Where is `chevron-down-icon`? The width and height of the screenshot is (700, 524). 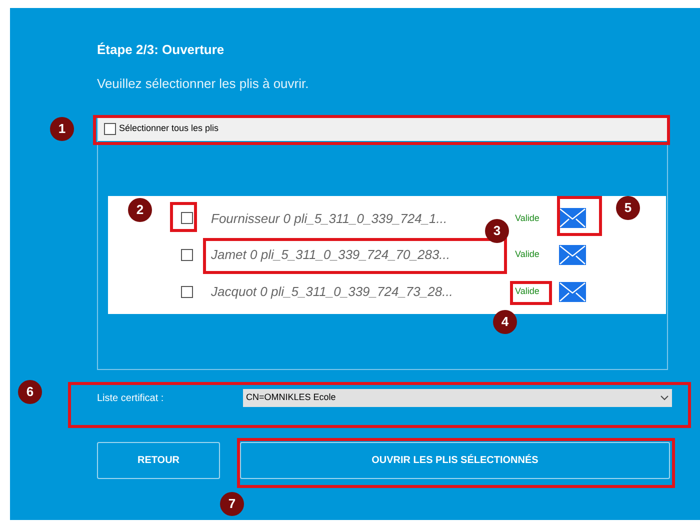 chevron-down-icon is located at coordinates (664, 398).